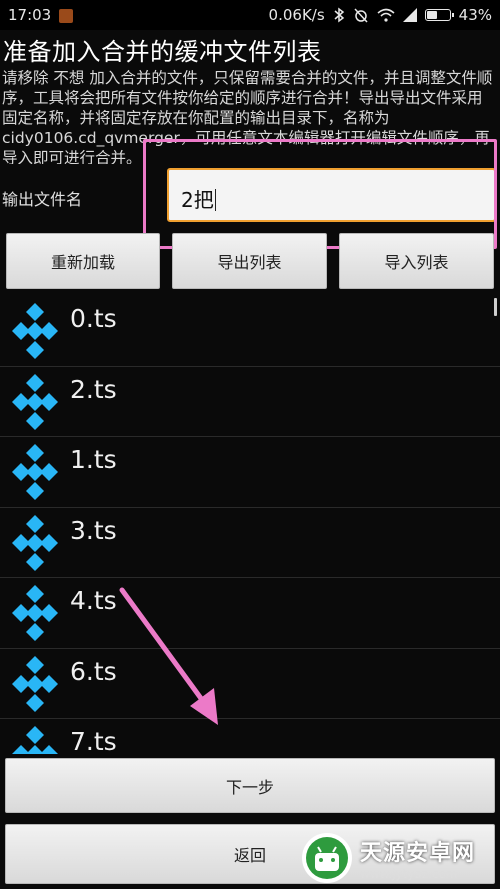 This screenshot has height=889, width=500. I want to click on signal-icon, so click(409, 15).